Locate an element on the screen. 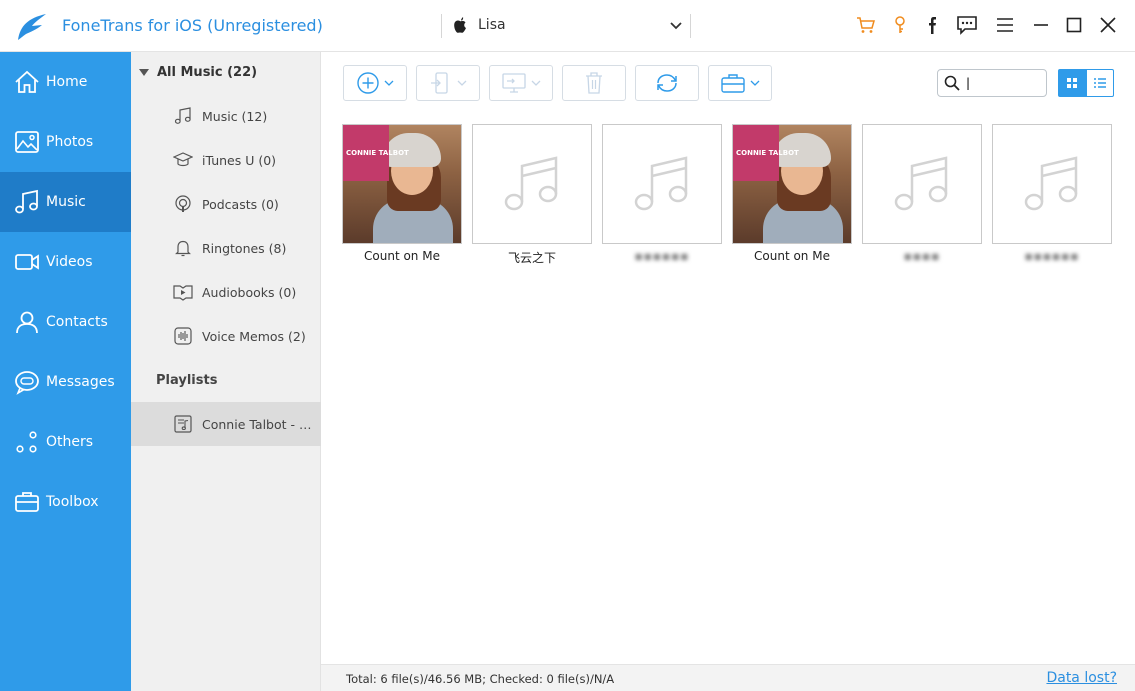 Image resolution: width=1135 pixels, height=691 pixels. sidebar-item-toolbox: Toolbox is located at coordinates (65, 502).